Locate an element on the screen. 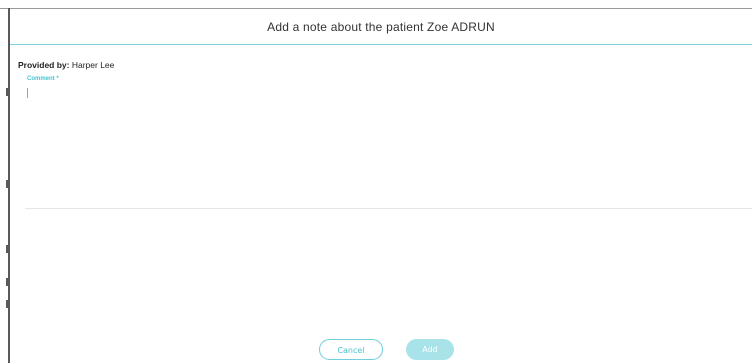  title-divider is located at coordinates (381, 44).